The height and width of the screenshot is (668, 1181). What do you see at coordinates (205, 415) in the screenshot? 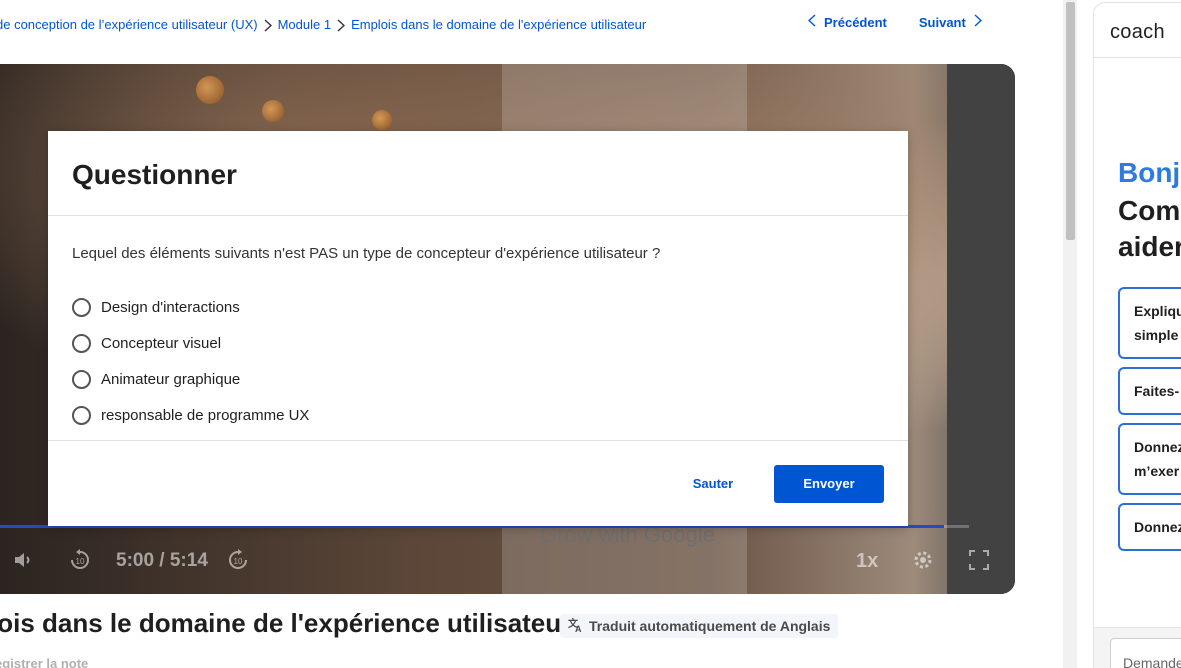
I see `option-label: responsable de programme UX` at bounding box center [205, 415].